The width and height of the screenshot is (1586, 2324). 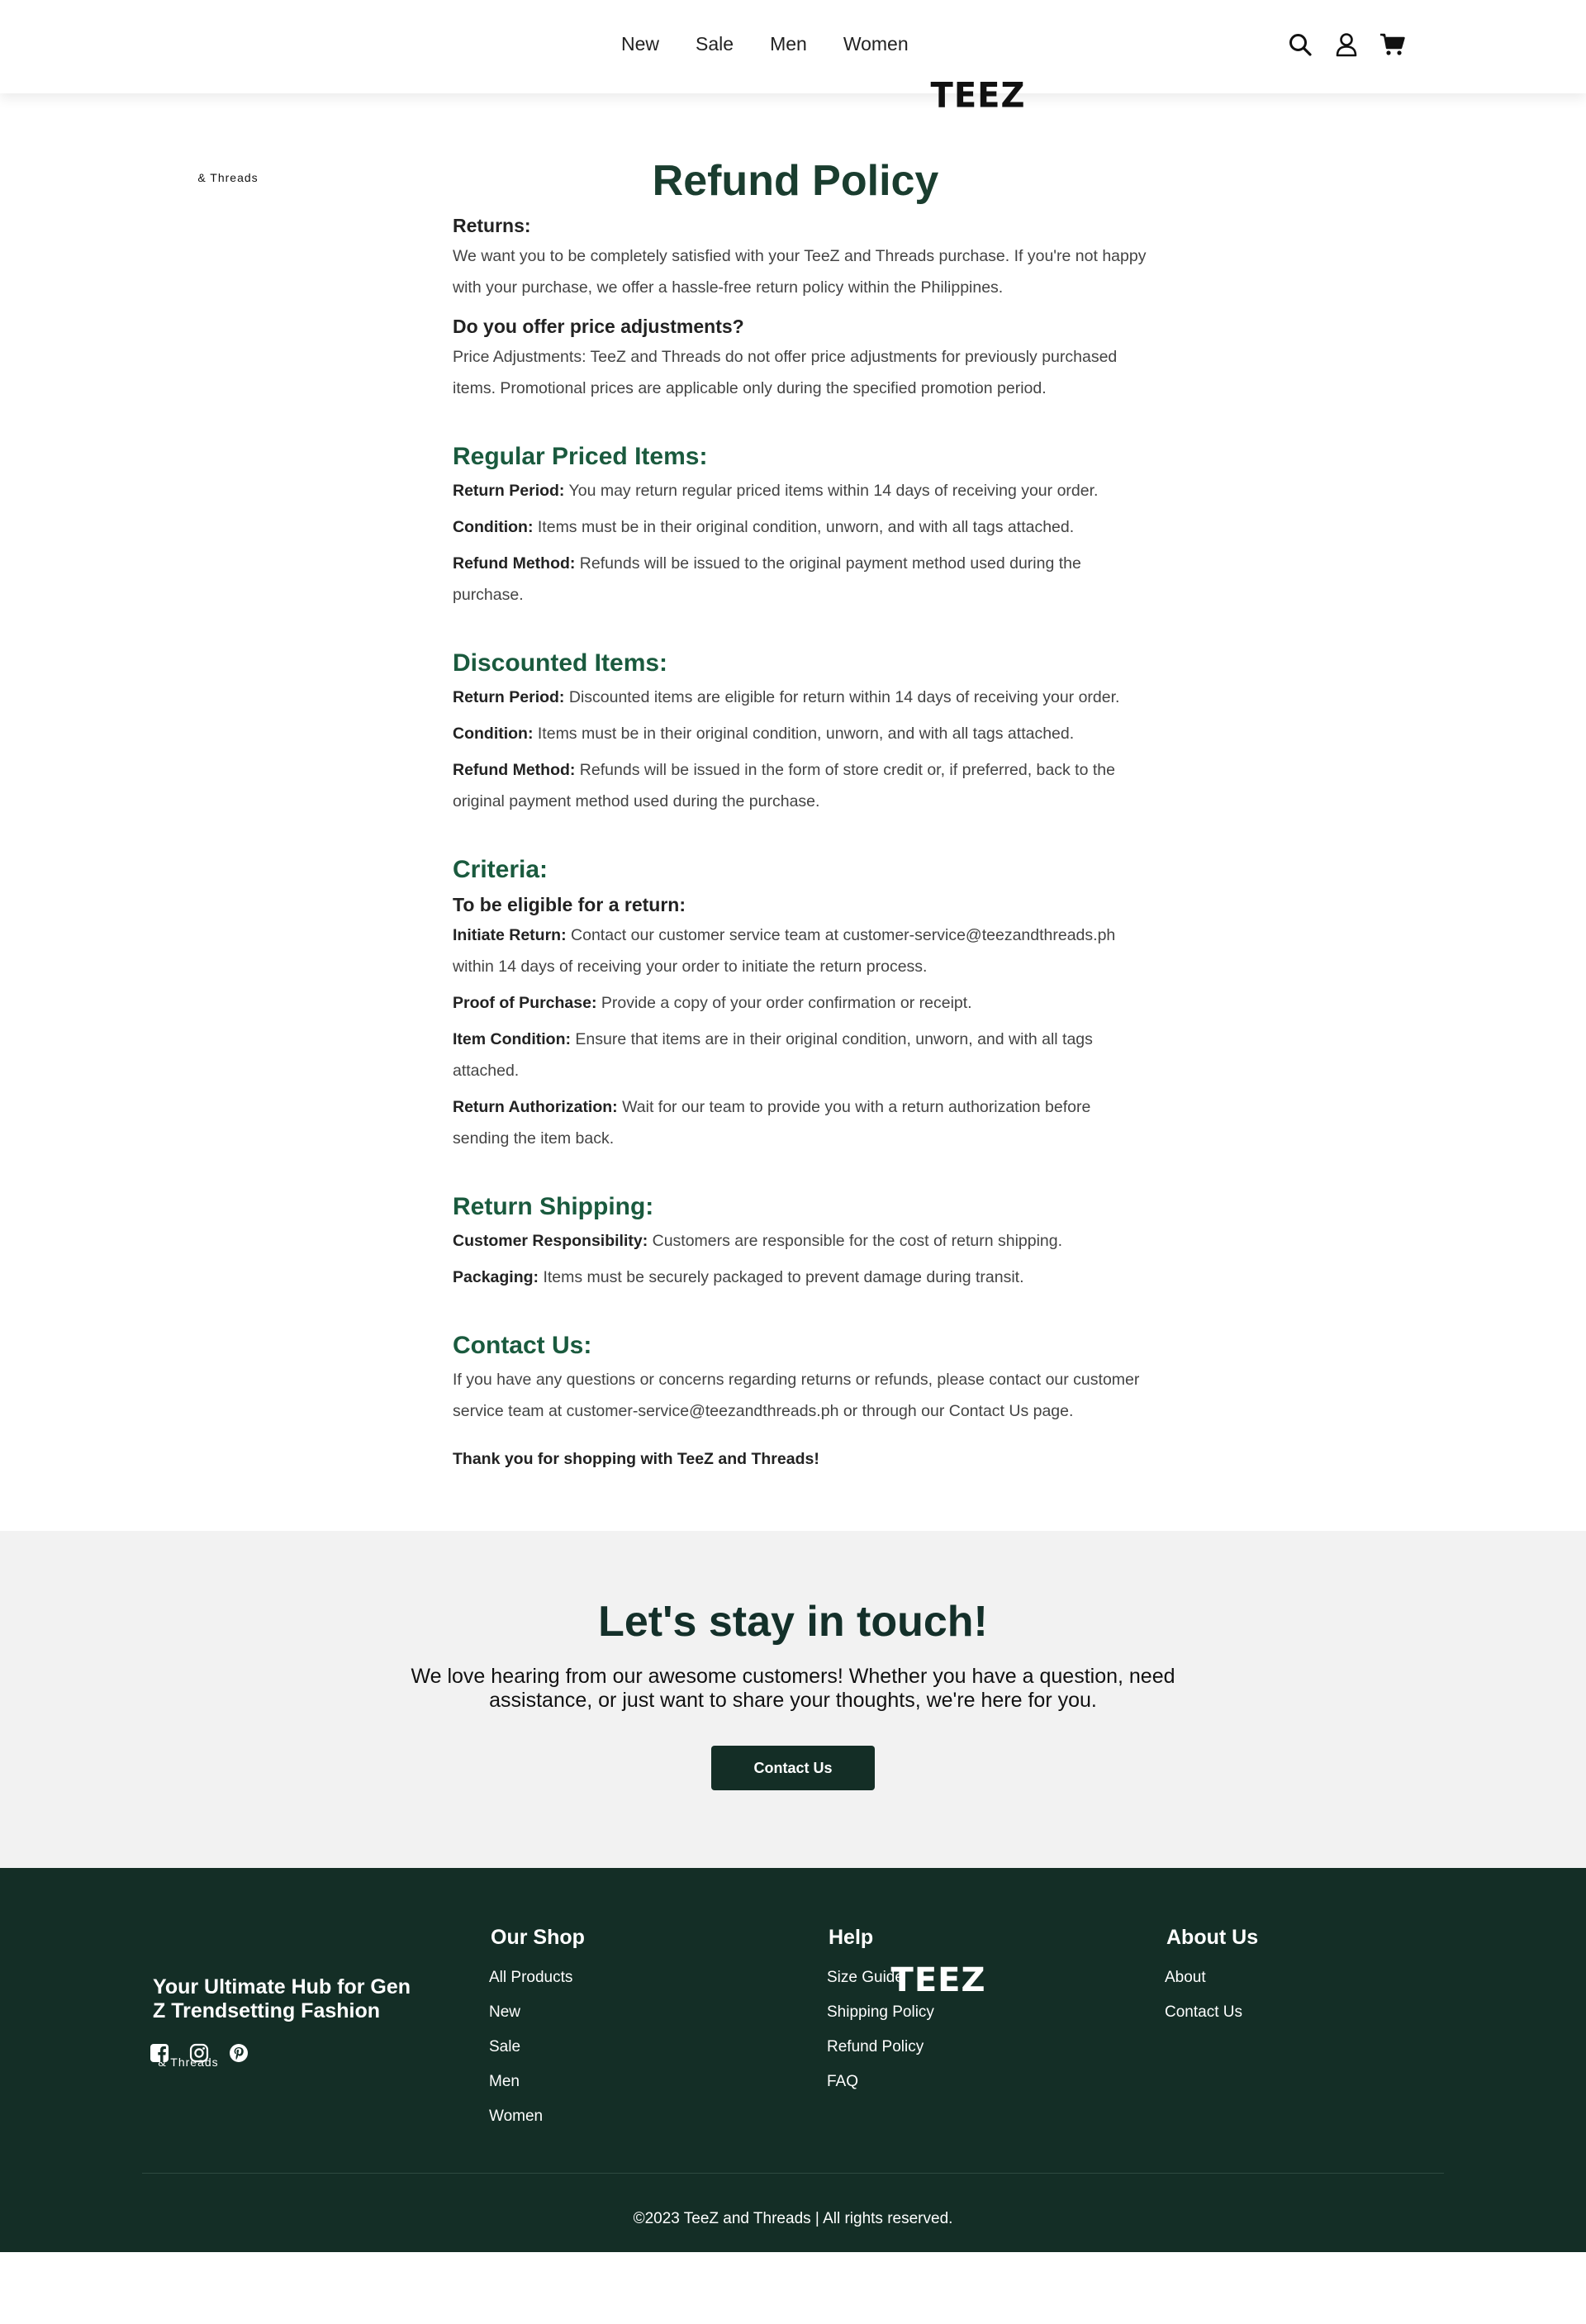 I want to click on footer-link-contact-us: Contact Us, so click(x=1211, y=2012).